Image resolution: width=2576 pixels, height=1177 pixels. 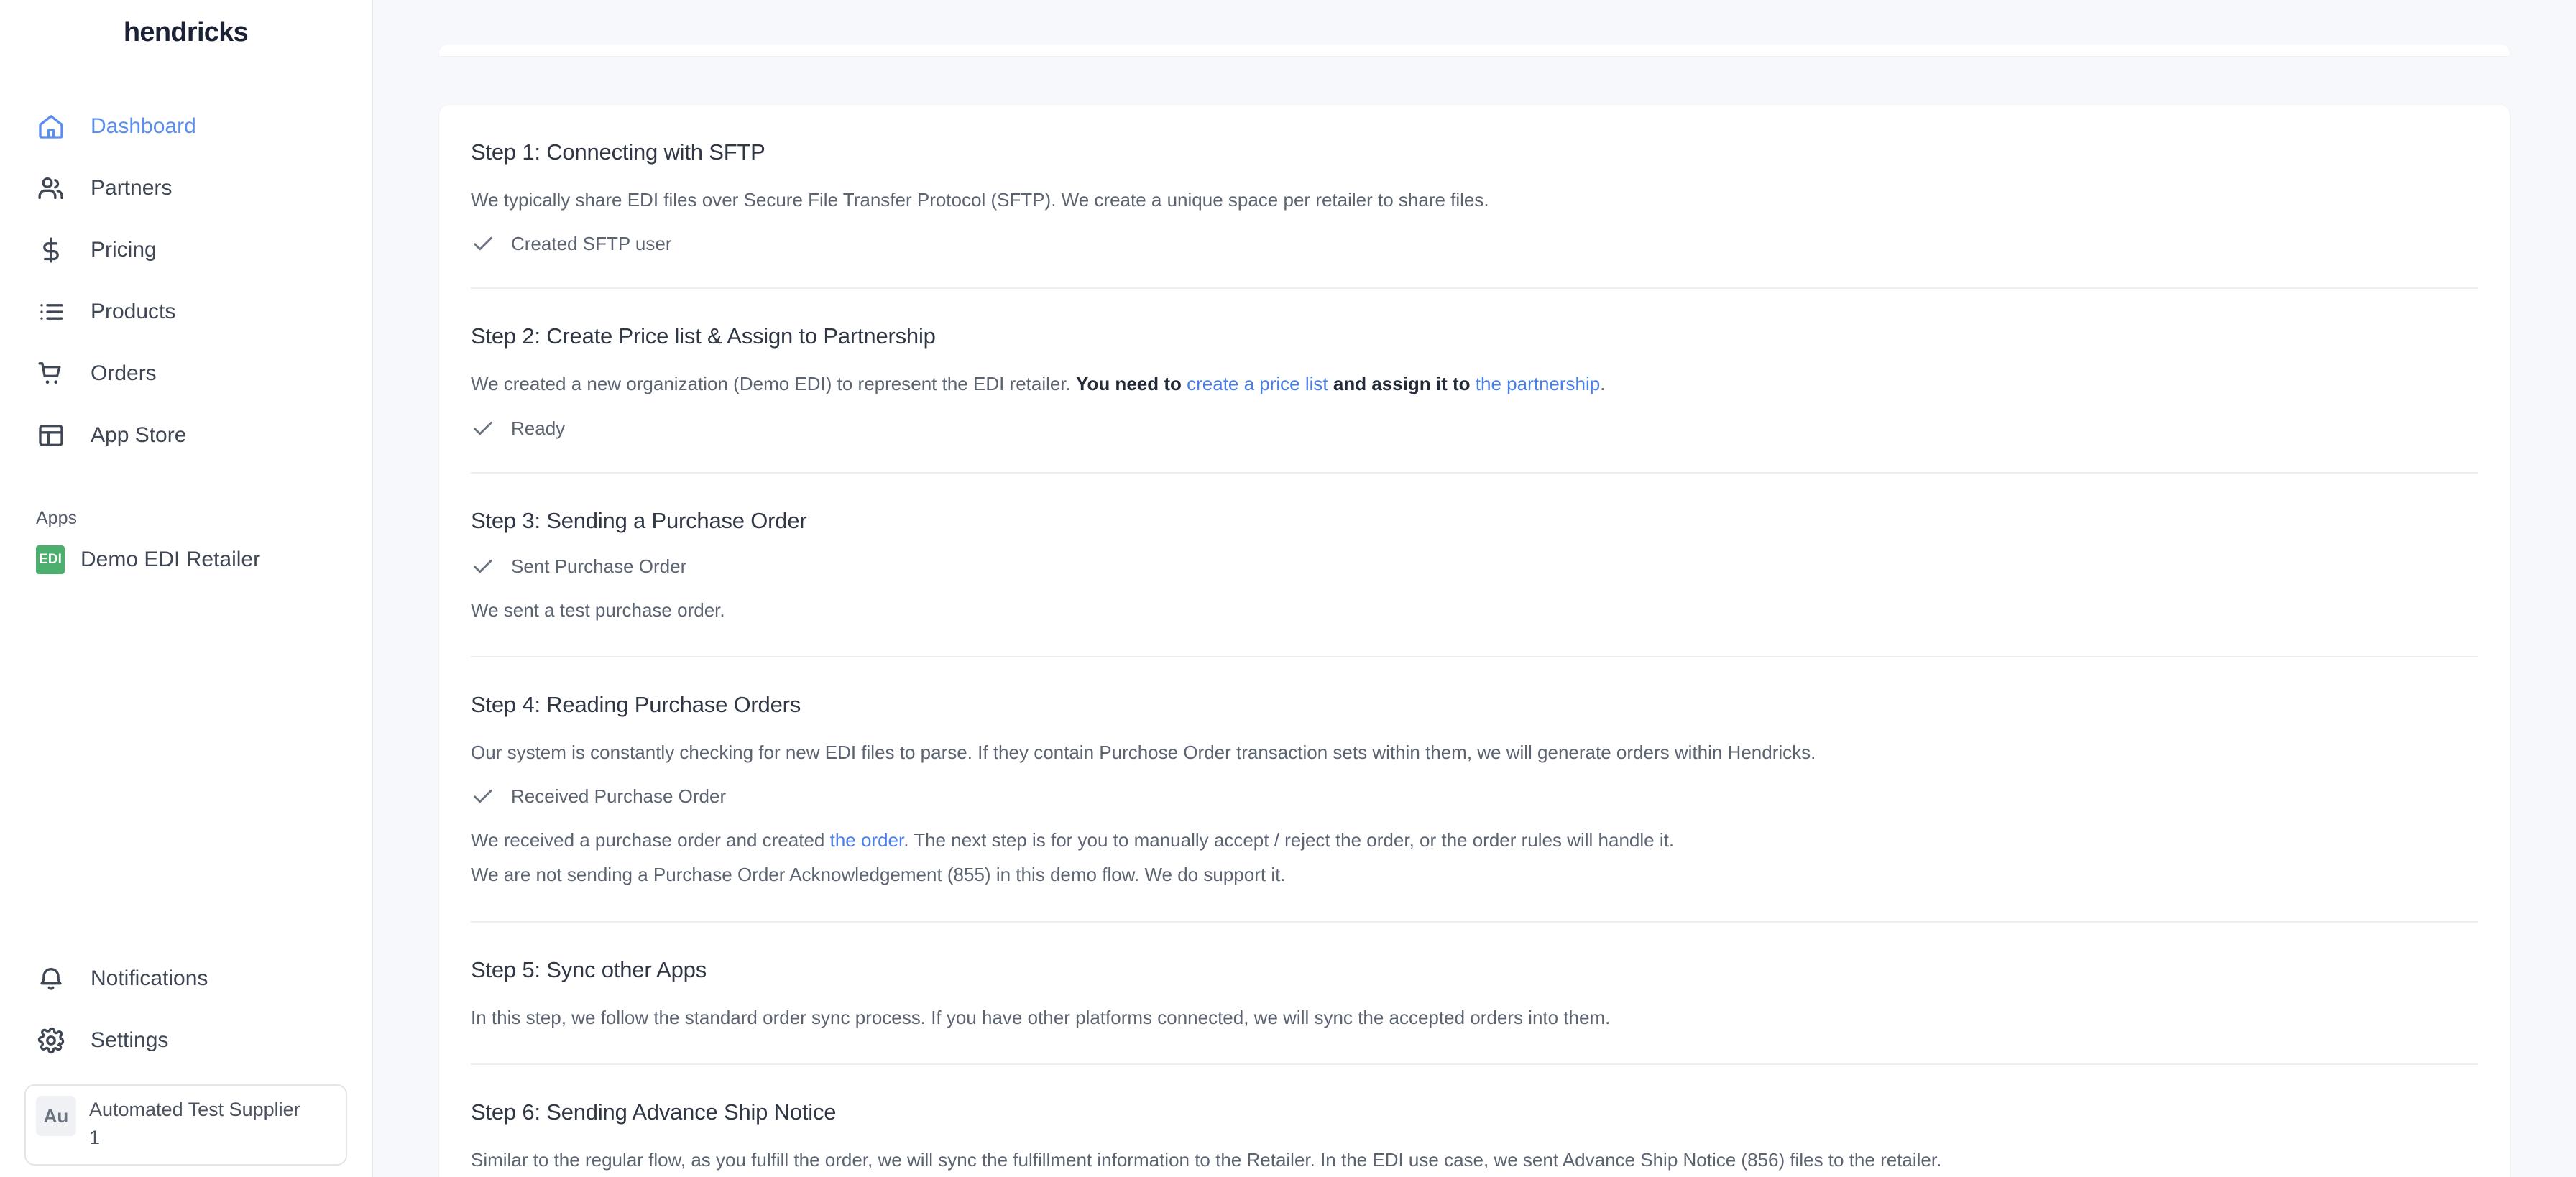 What do you see at coordinates (618, 152) in the screenshot?
I see `step-title: Step 1: Connecting with SFTP` at bounding box center [618, 152].